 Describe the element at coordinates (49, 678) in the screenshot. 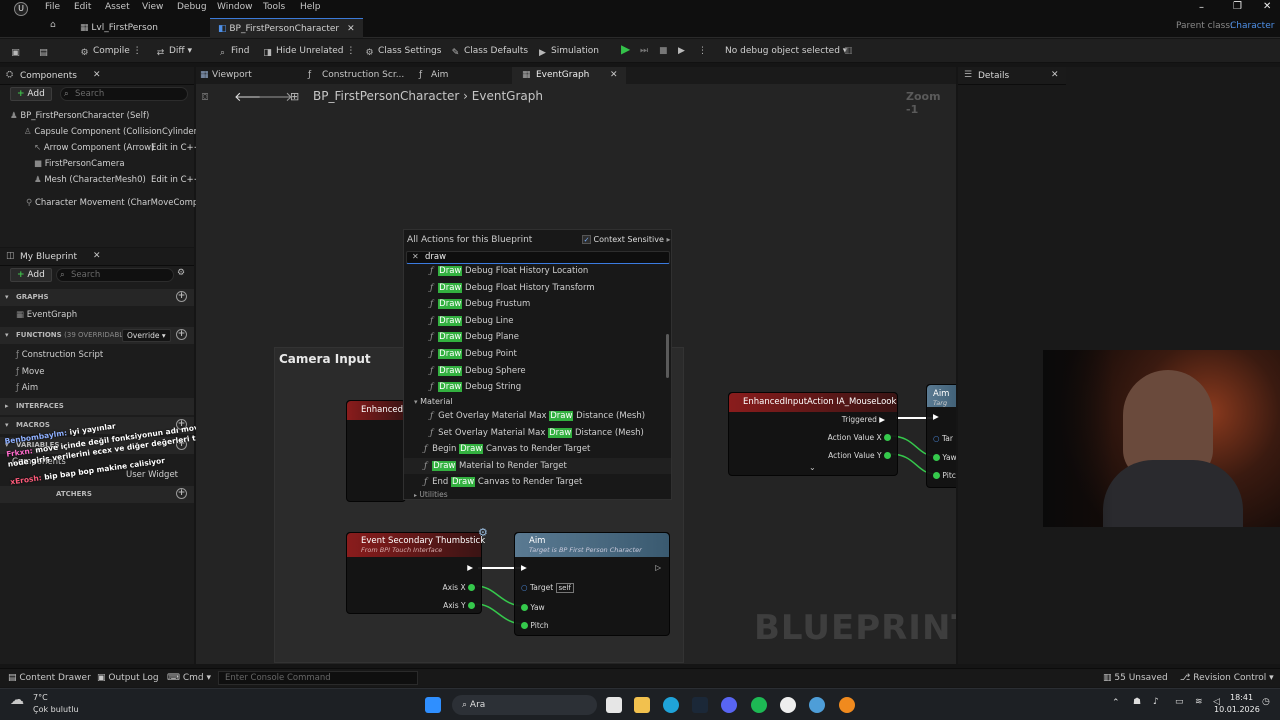

I see `content-drawer-button: ▤ Content Drawer` at that location.